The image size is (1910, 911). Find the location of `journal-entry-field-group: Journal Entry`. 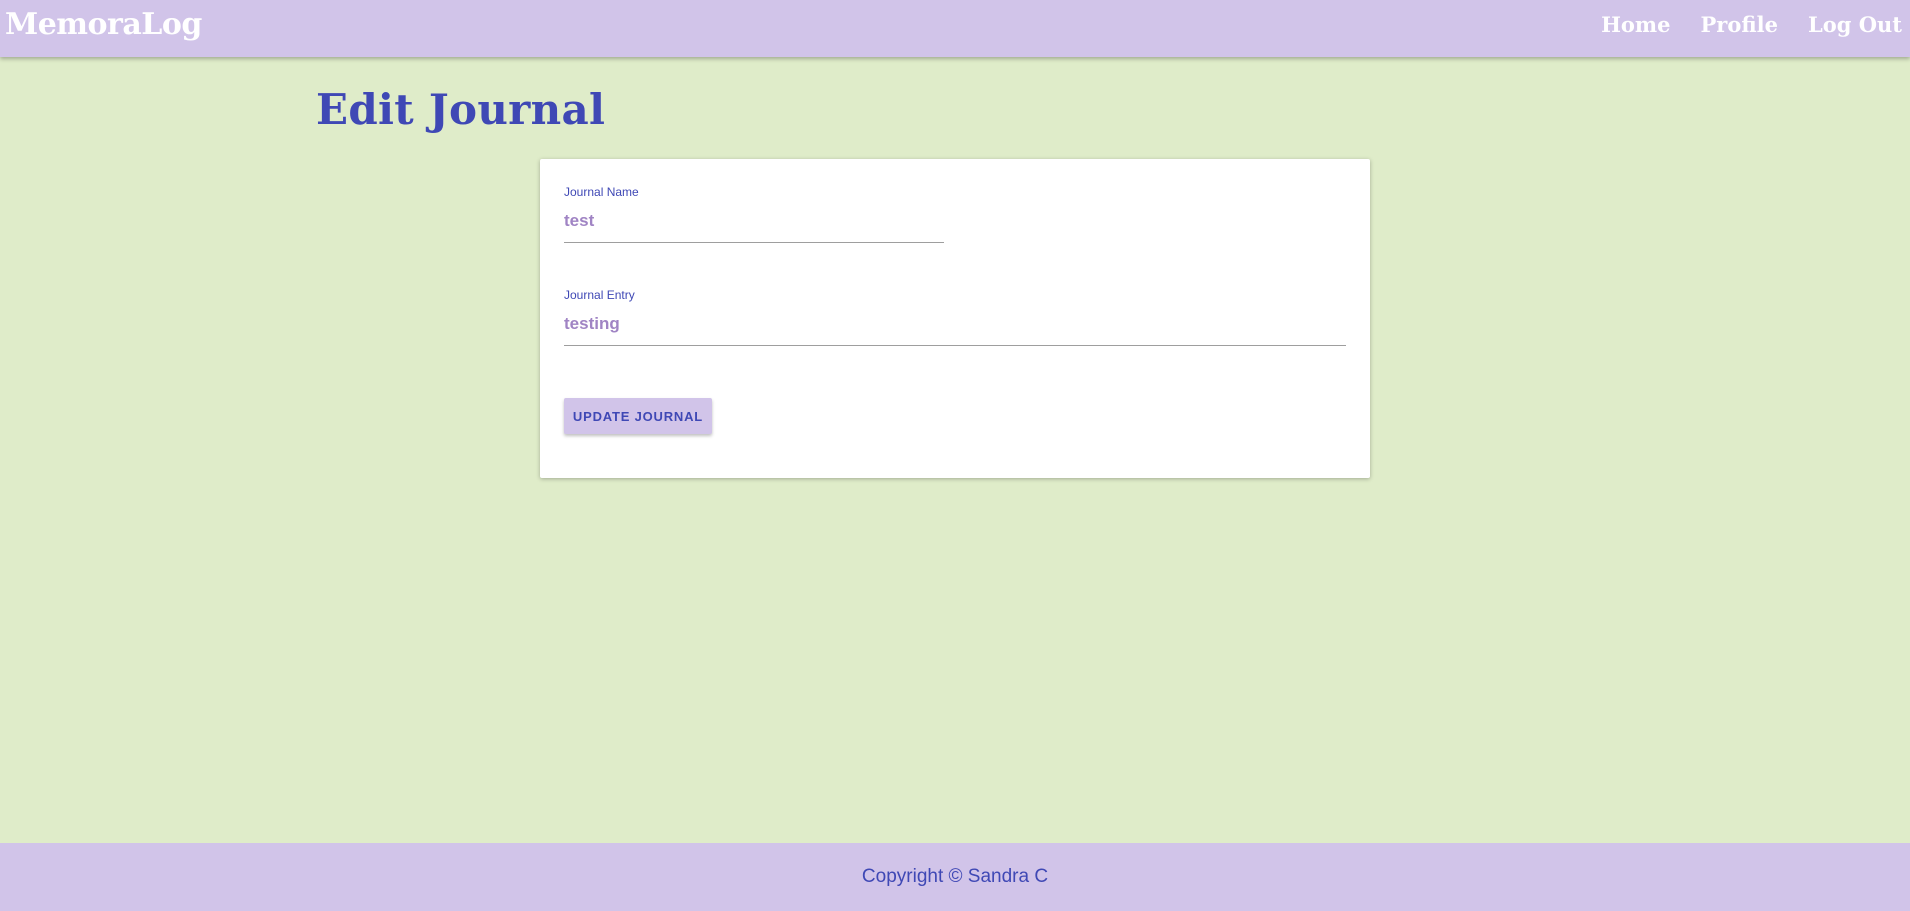

journal-entry-field-group: Journal Entry is located at coordinates (955, 317).